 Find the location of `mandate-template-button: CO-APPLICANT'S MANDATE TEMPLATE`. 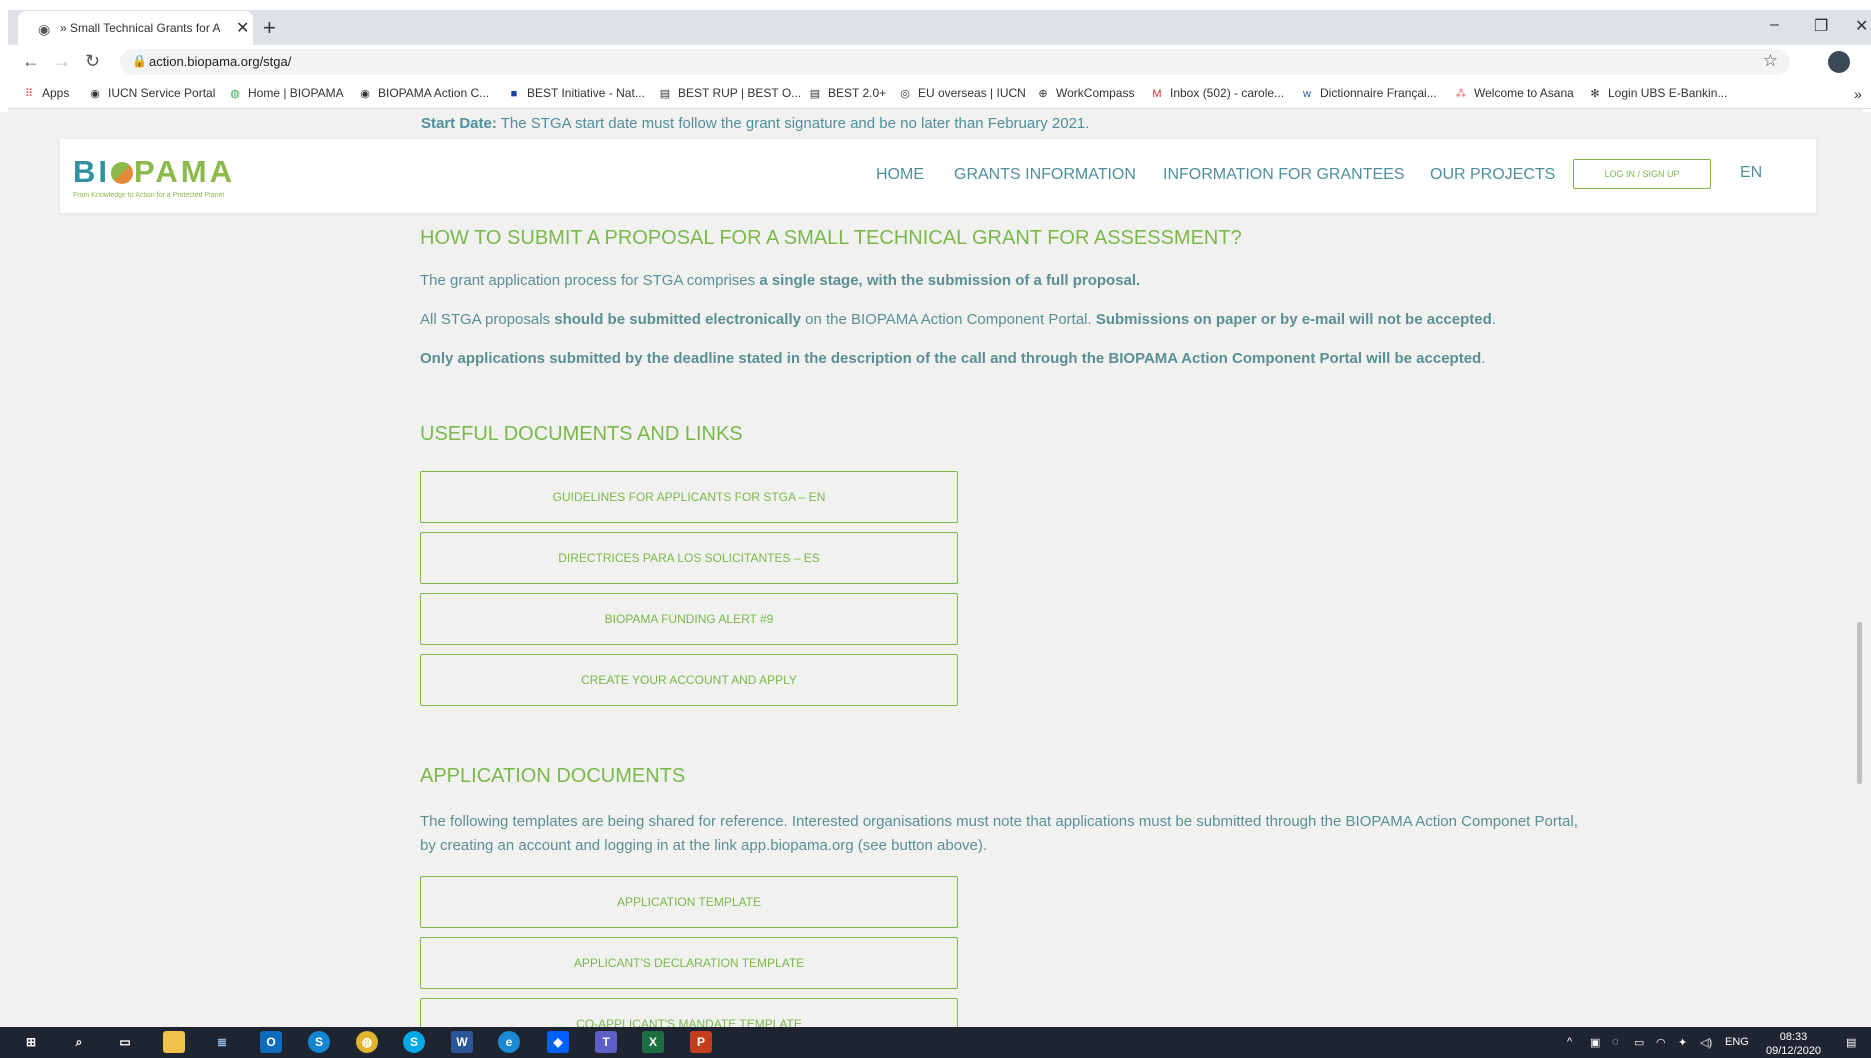

mandate-template-button: CO-APPLICANT'S MANDATE TEMPLATE is located at coordinates (689, 1012).